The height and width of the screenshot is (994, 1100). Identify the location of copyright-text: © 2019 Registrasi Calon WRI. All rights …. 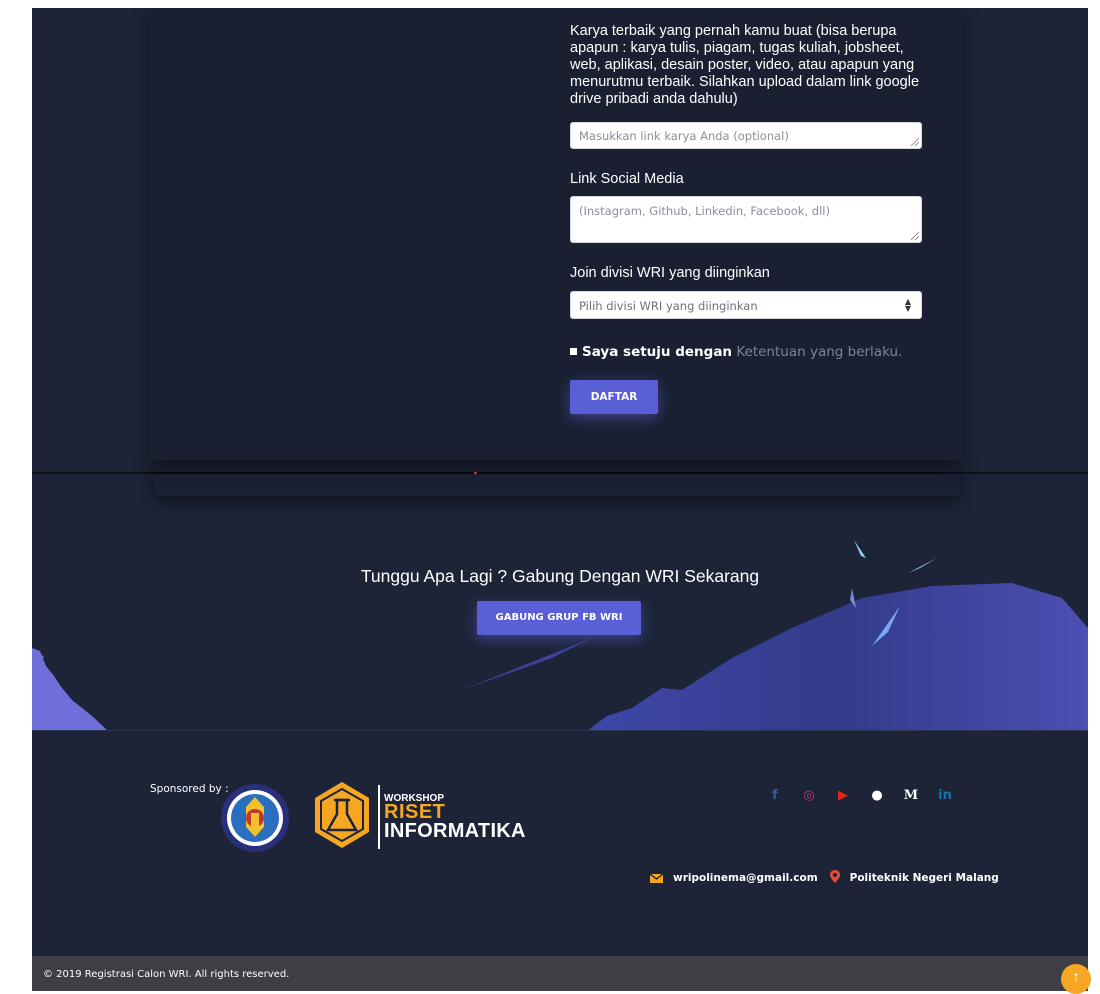
(166, 974).